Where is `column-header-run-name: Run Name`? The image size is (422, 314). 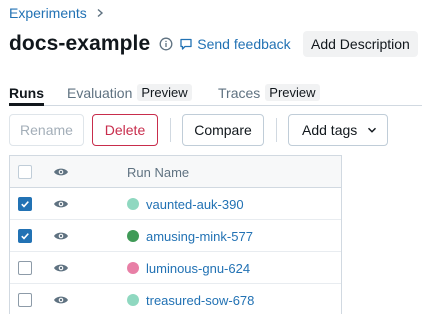
column-header-run-name: Run Name is located at coordinates (158, 172).